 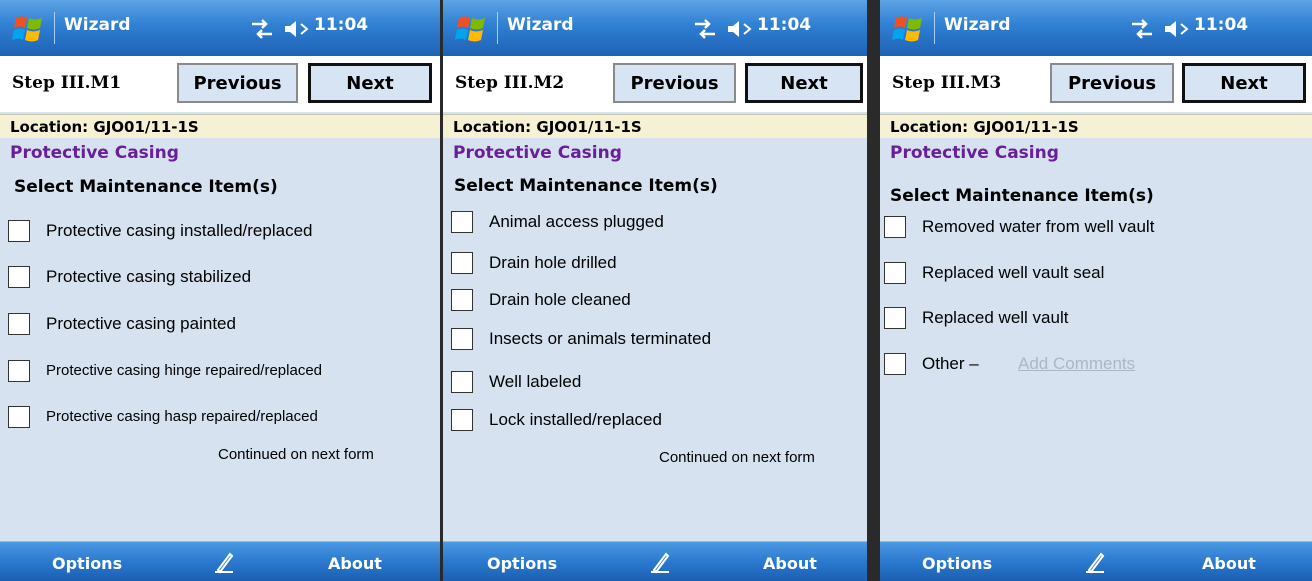 What do you see at coordinates (1013, 272) in the screenshot?
I see `item-label: Replaced well vault seal` at bounding box center [1013, 272].